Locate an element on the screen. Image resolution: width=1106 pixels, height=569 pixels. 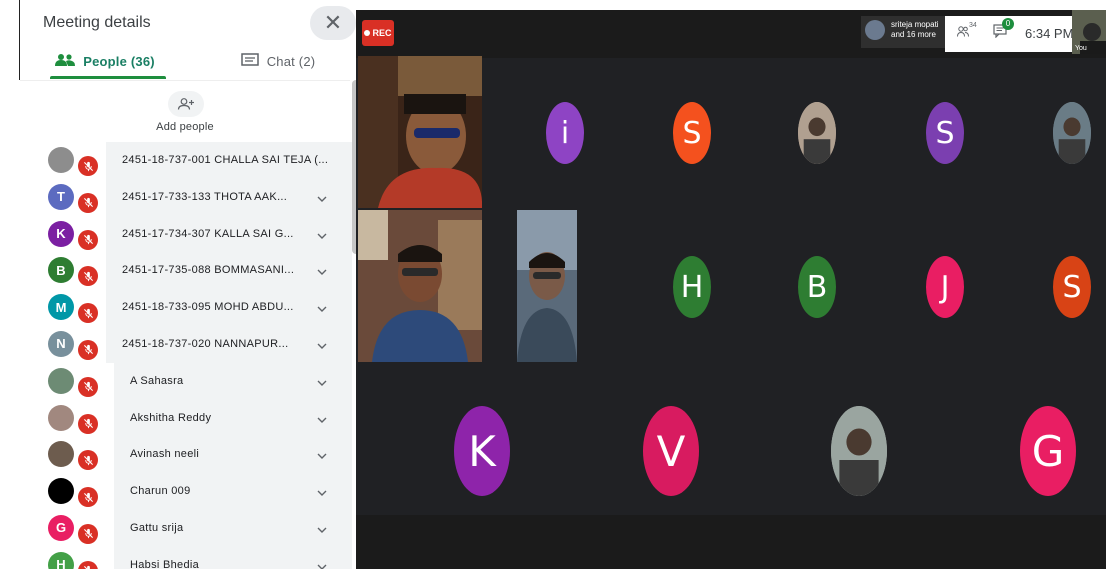
avatar: H is located at coordinates (61, 560).